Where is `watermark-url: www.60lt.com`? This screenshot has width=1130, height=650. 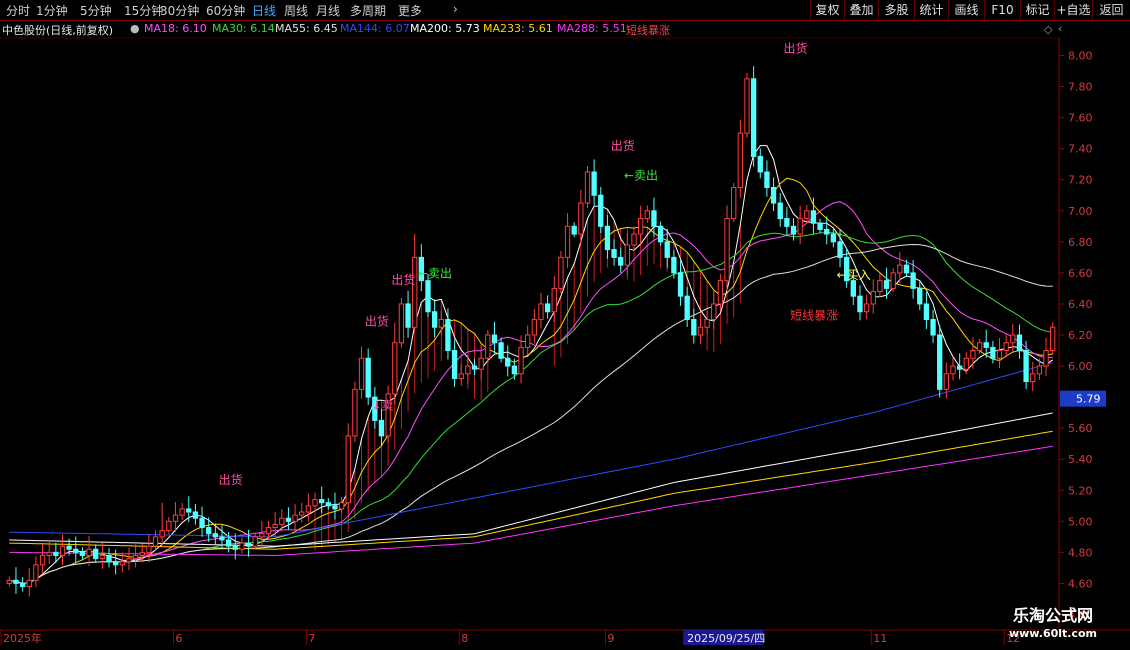 watermark-url: www.60lt.com is located at coordinates (1053, 633).